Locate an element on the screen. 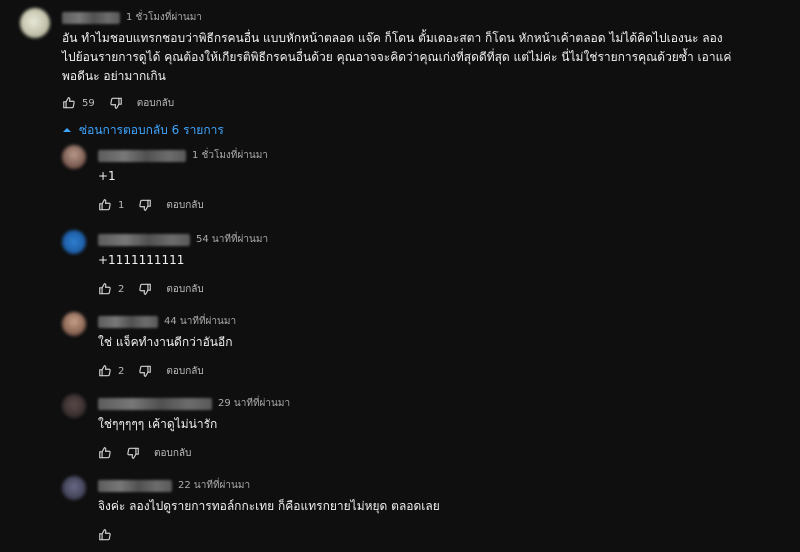 This screenshot has width=800, height=552. comment-header: 1 ชั่วโมงที่ผ่านมา is located at coordinates (132, 17).